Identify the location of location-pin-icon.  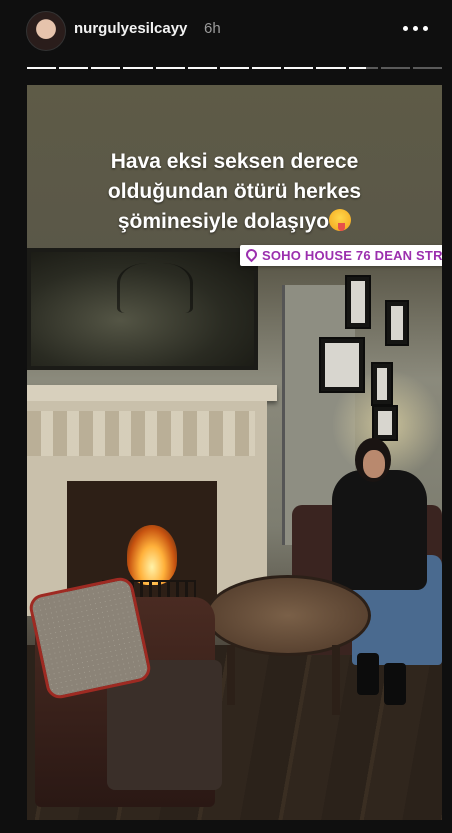
(251, 254).